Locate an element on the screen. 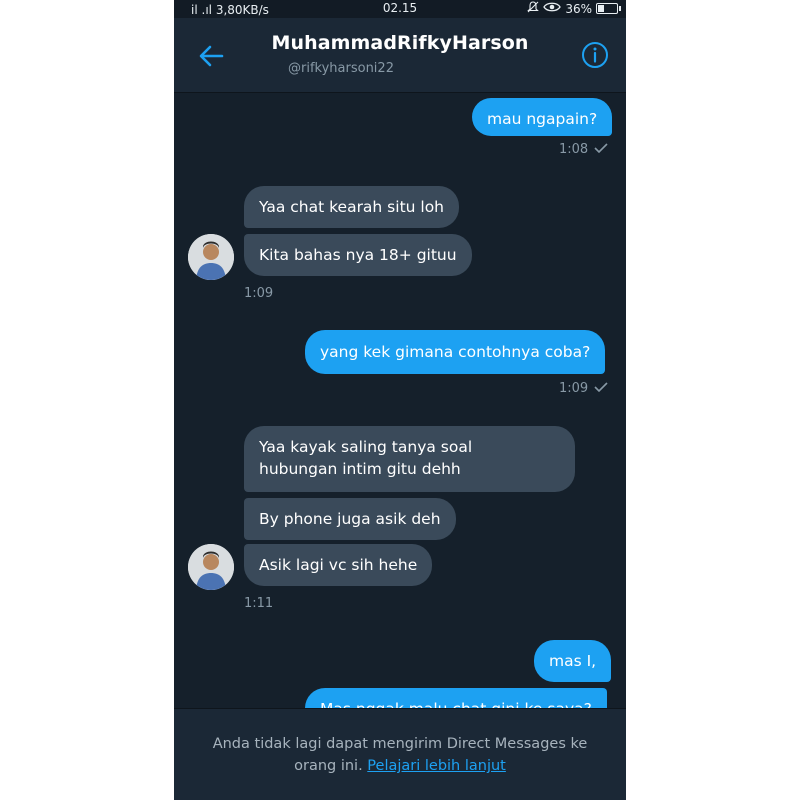  info-circle-icon is located at coordinates (595, 58).